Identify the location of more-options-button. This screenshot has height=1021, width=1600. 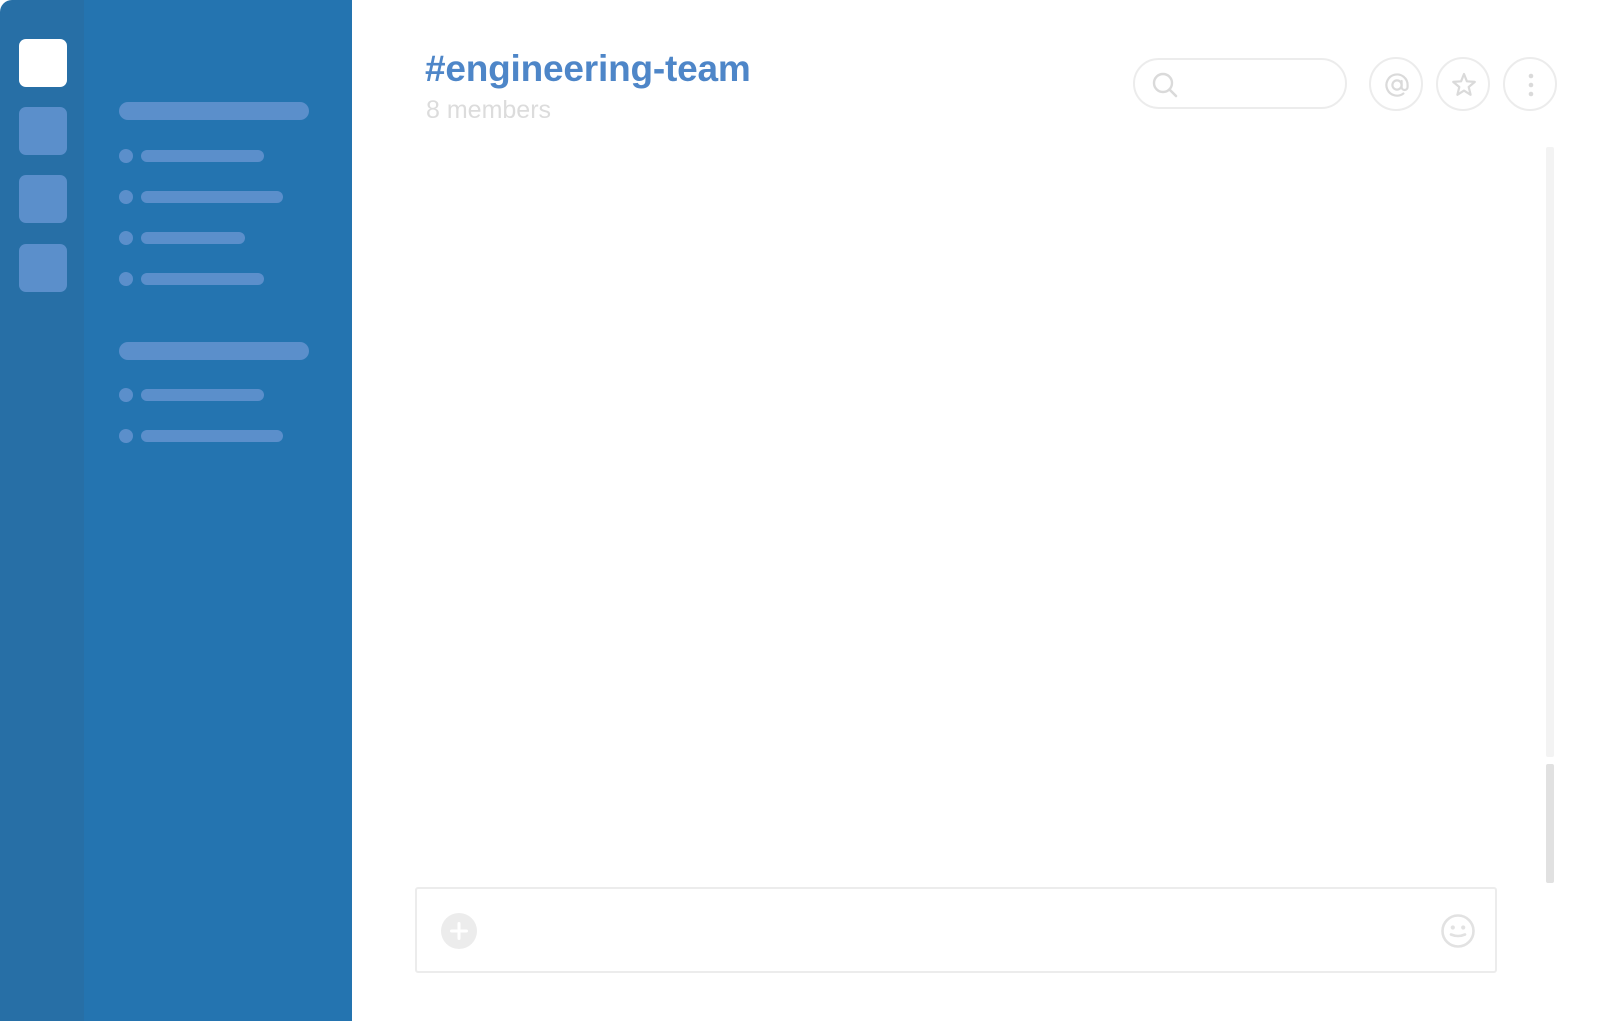
(1530, 84).